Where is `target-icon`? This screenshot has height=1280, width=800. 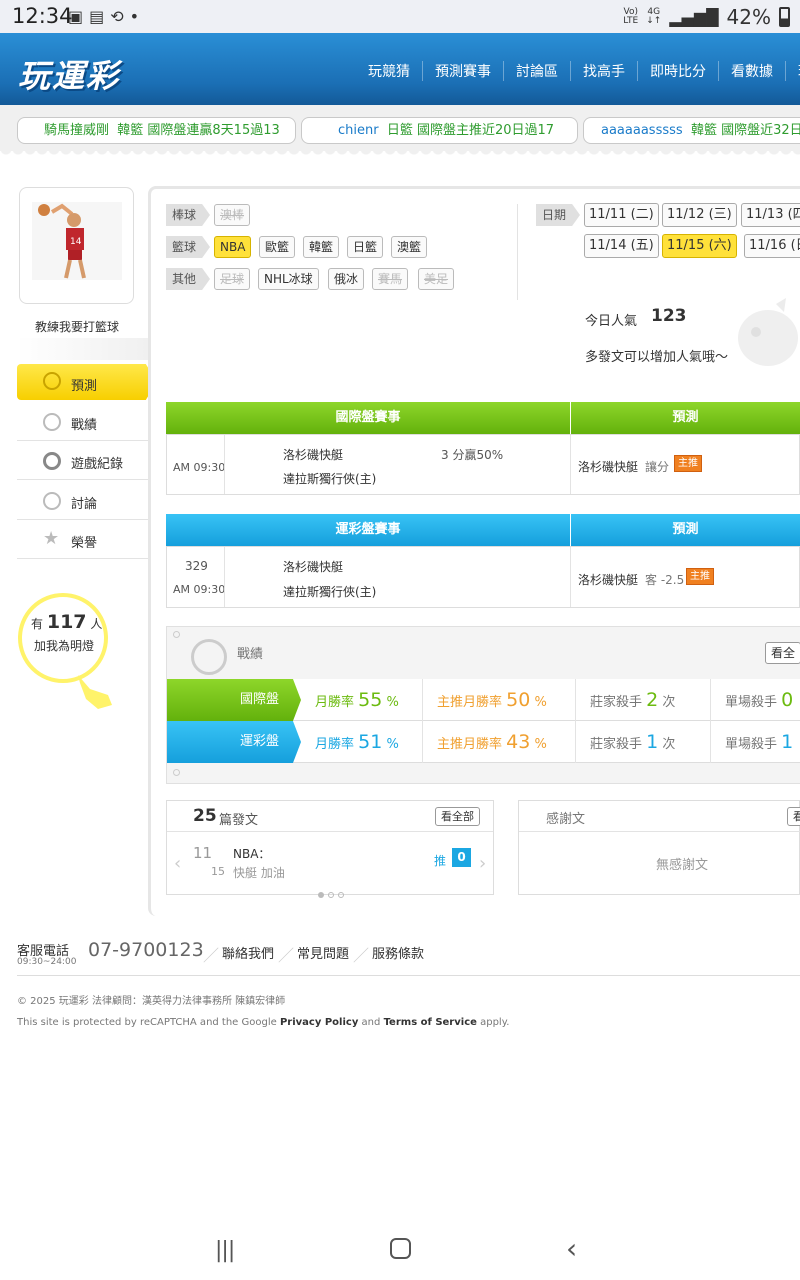
target-icon is located at coordinates (209, 657).